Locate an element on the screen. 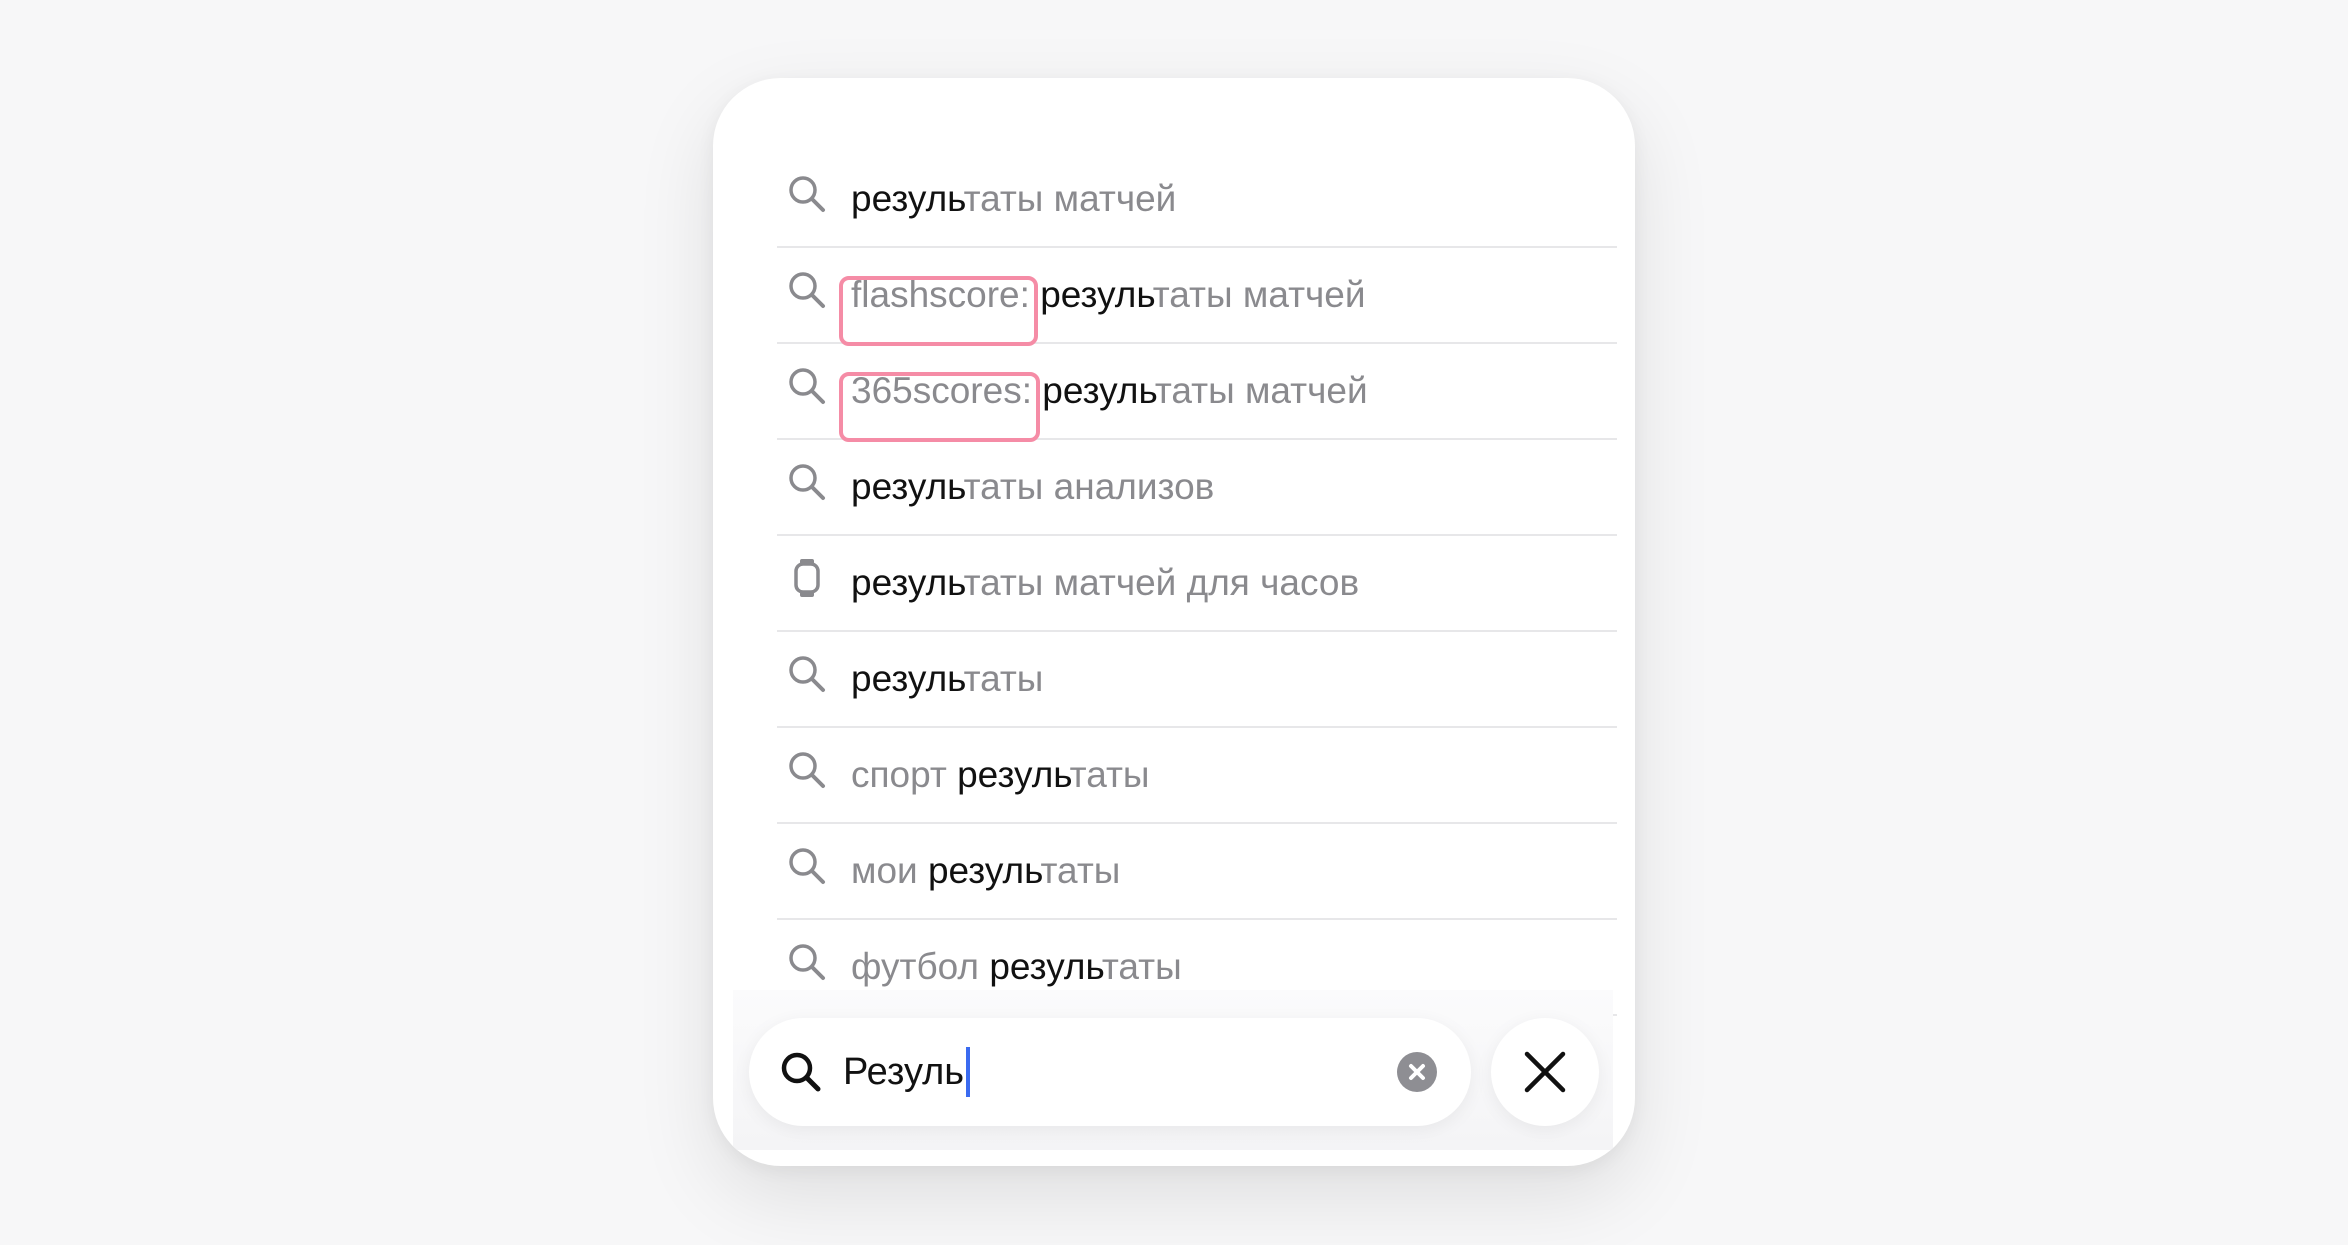  close-search-button is located at coordinates (1545, 1072).